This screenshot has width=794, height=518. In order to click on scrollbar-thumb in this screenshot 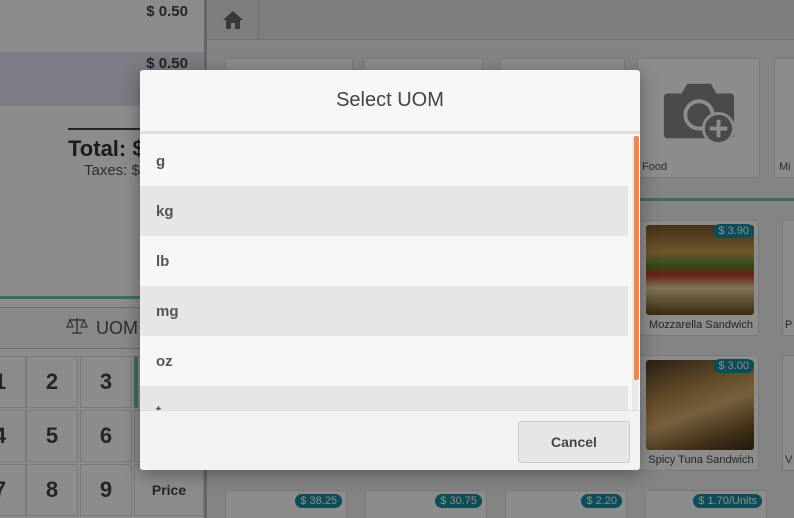, I will do `click(636, 258)`.